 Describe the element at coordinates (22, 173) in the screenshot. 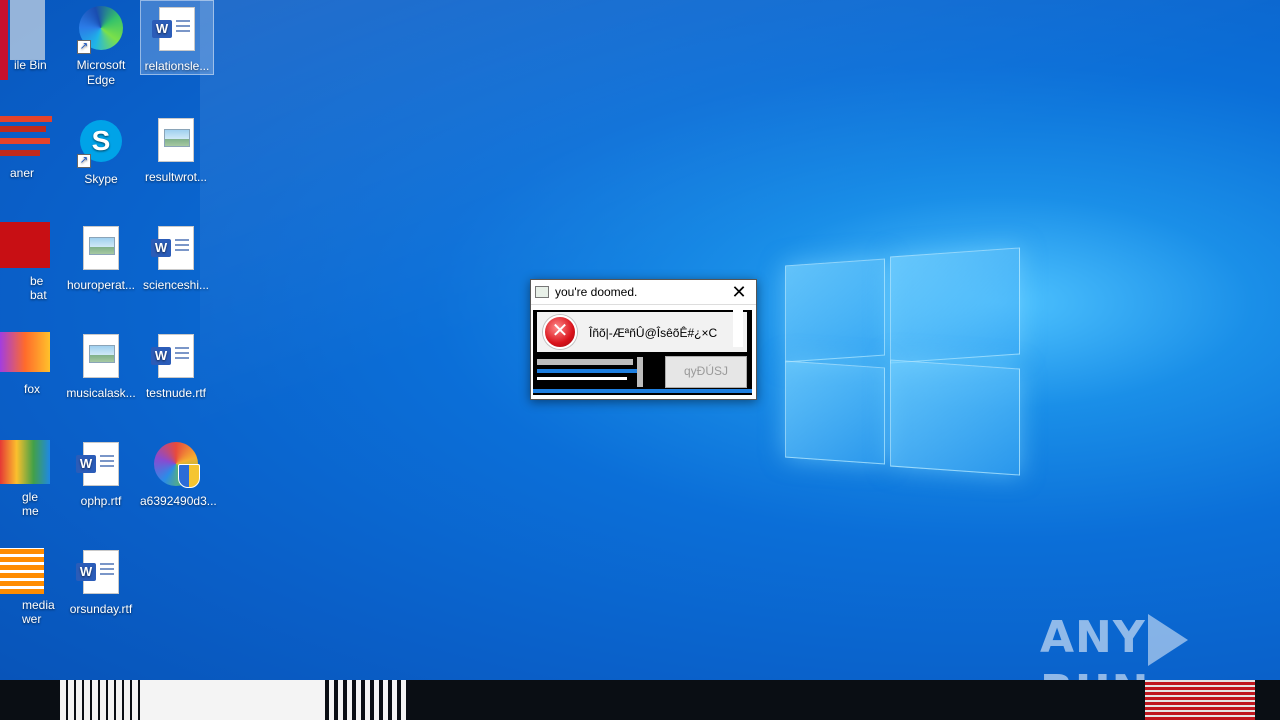

I see `glitched-label: aner` at that location.